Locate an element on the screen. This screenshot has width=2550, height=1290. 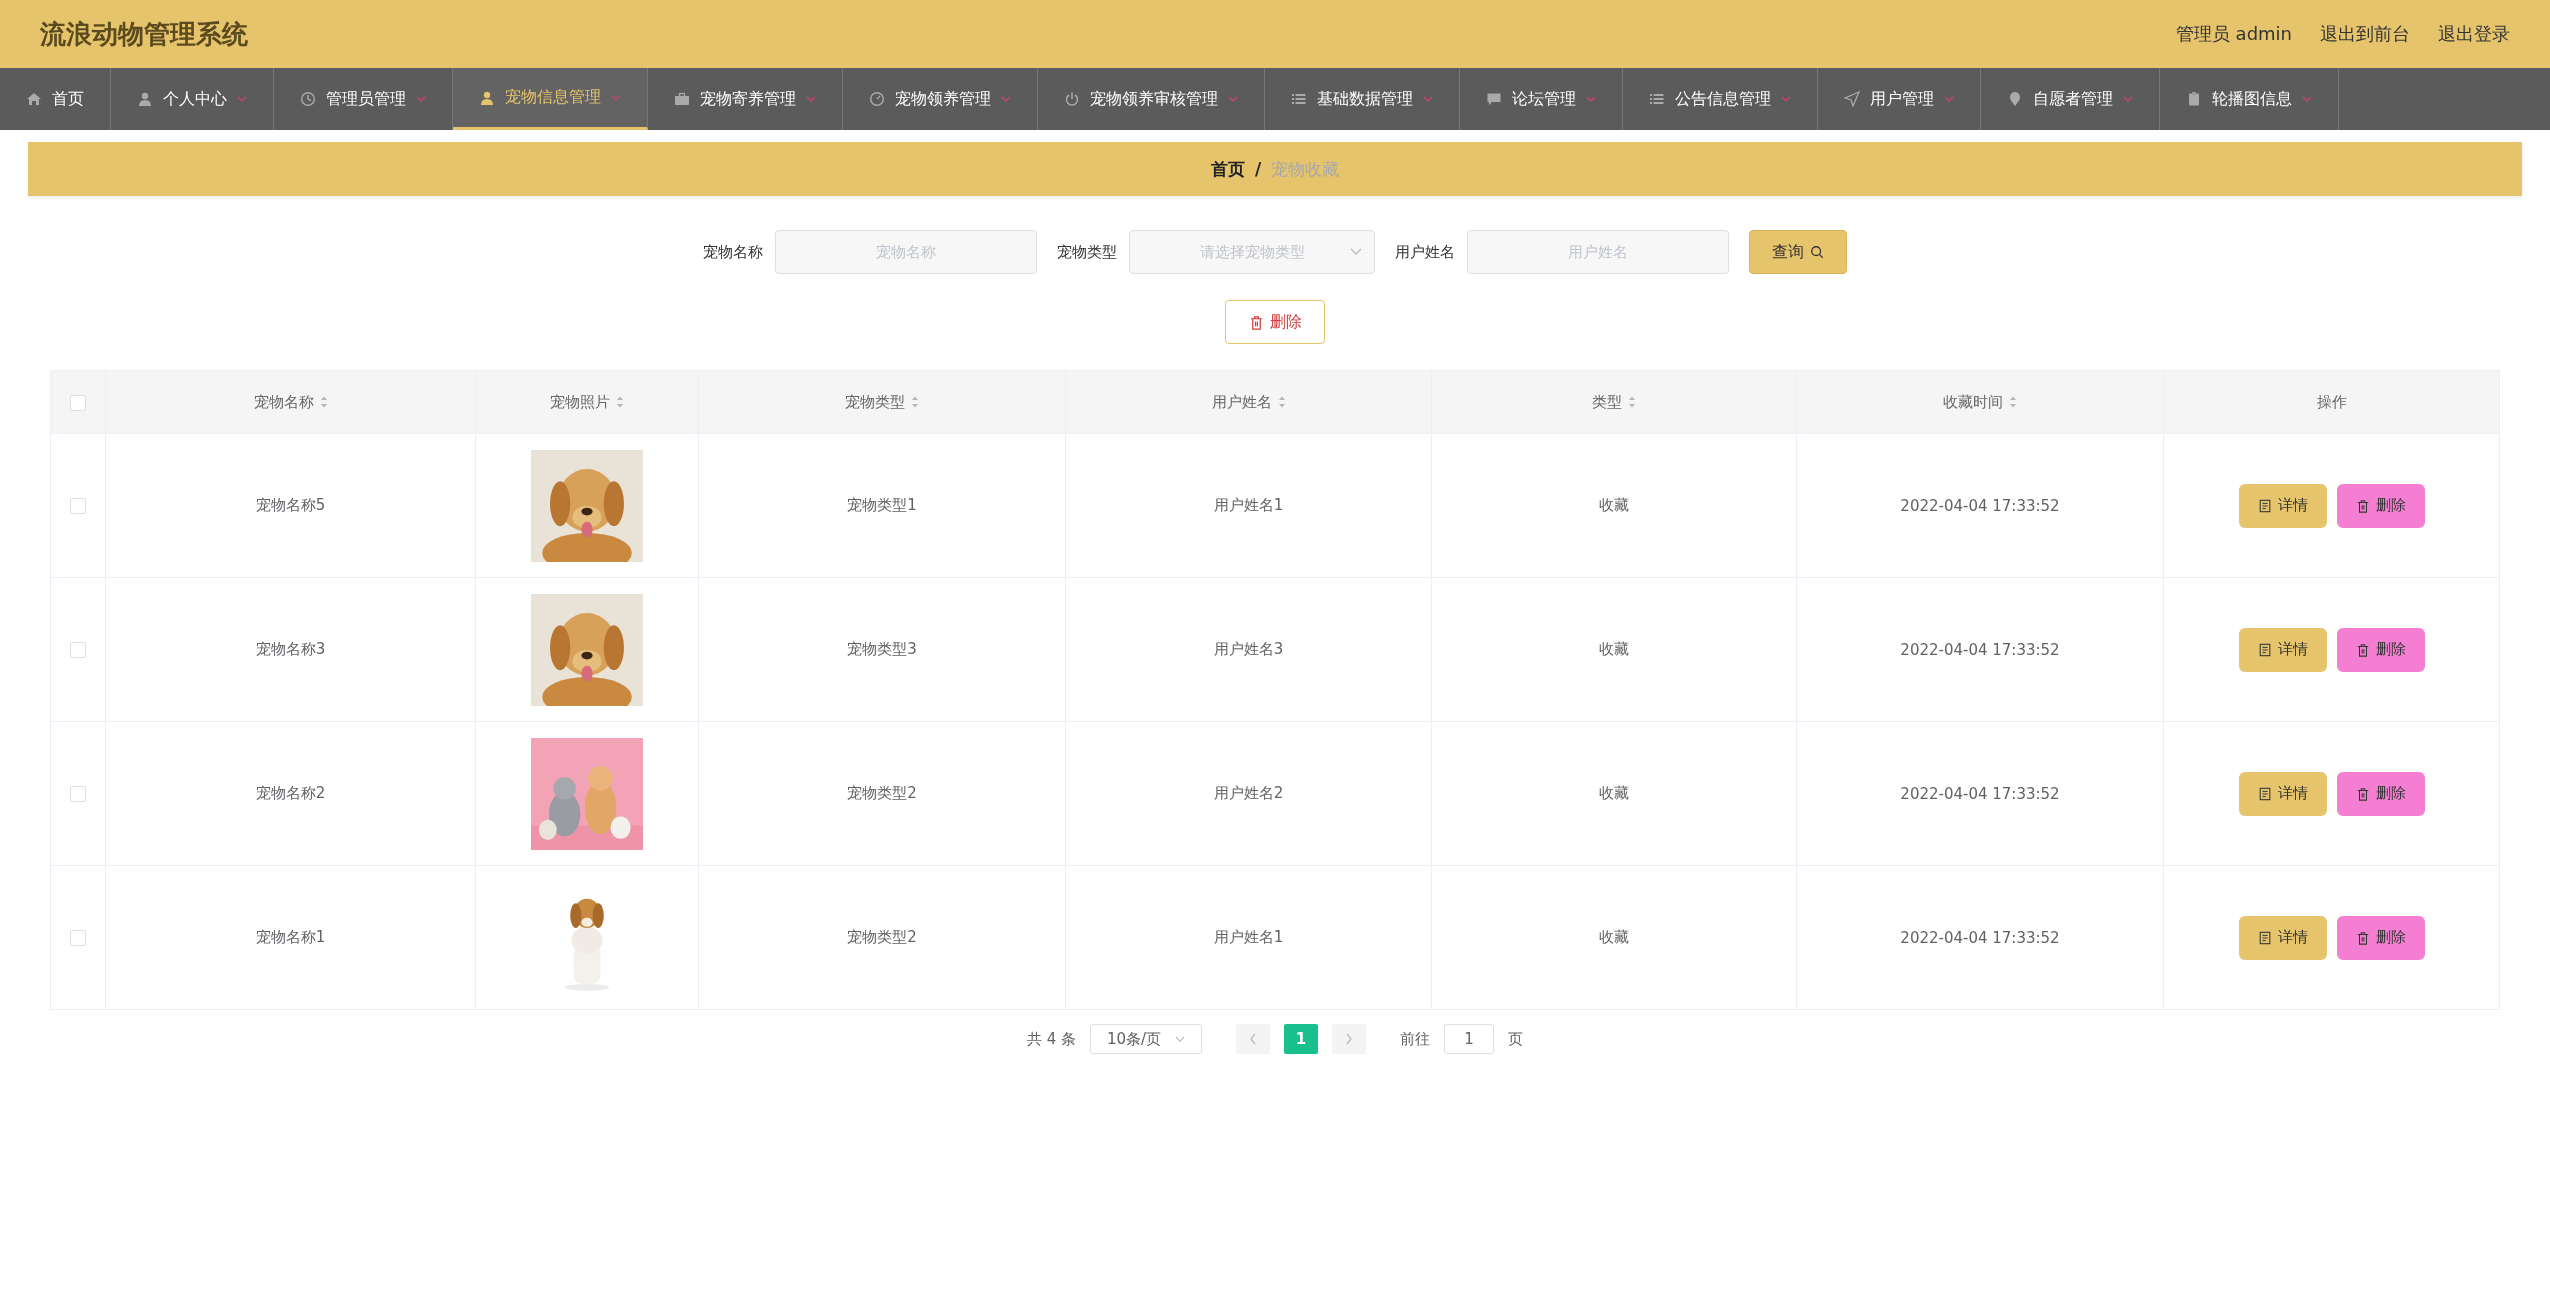
column-header: 收藏时间 is located at coordinates (1973, 401).